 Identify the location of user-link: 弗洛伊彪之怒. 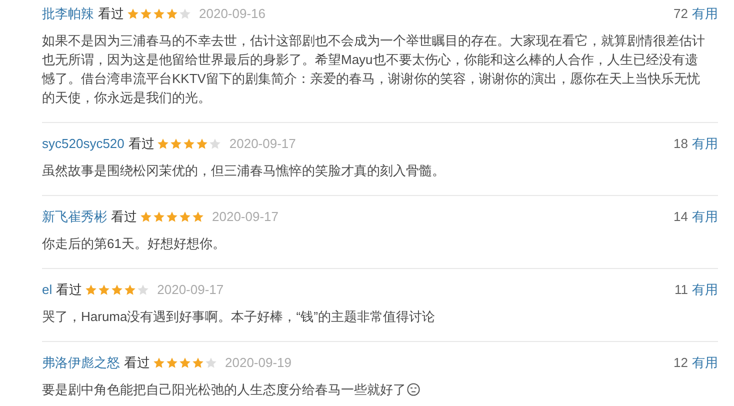
(81, 363).